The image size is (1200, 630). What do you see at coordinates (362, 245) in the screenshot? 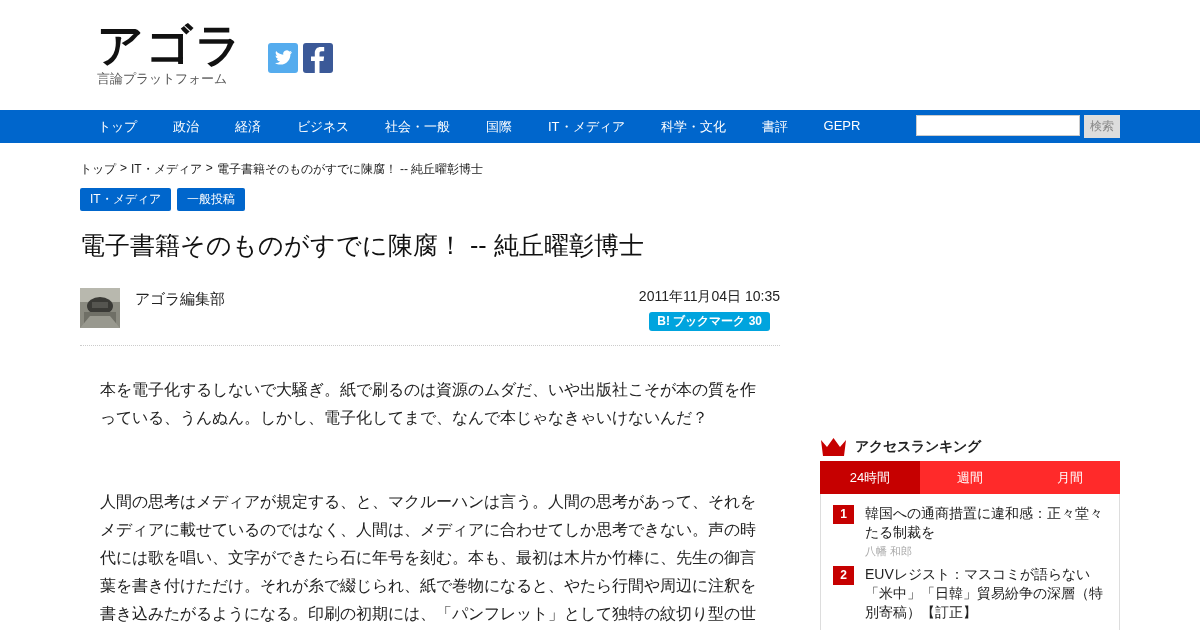
I see `article-title: 電子書籍そのものがすでに陳腐！ -- 純丘曜彰博士` at bounding box center [362, 245].